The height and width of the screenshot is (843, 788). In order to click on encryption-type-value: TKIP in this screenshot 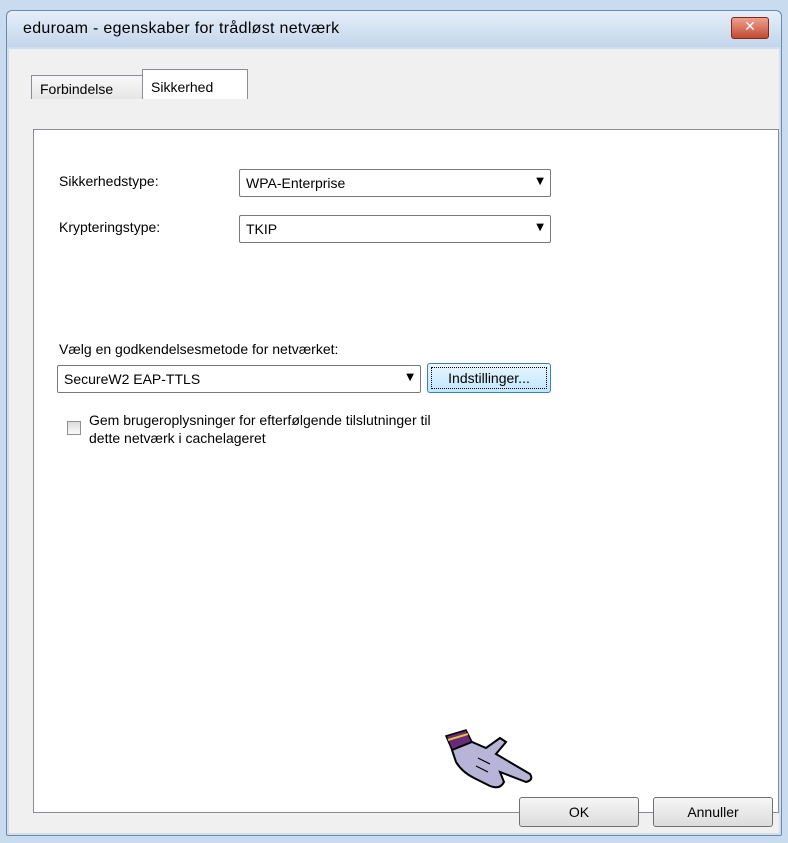, I will do `click(262, 229)`.